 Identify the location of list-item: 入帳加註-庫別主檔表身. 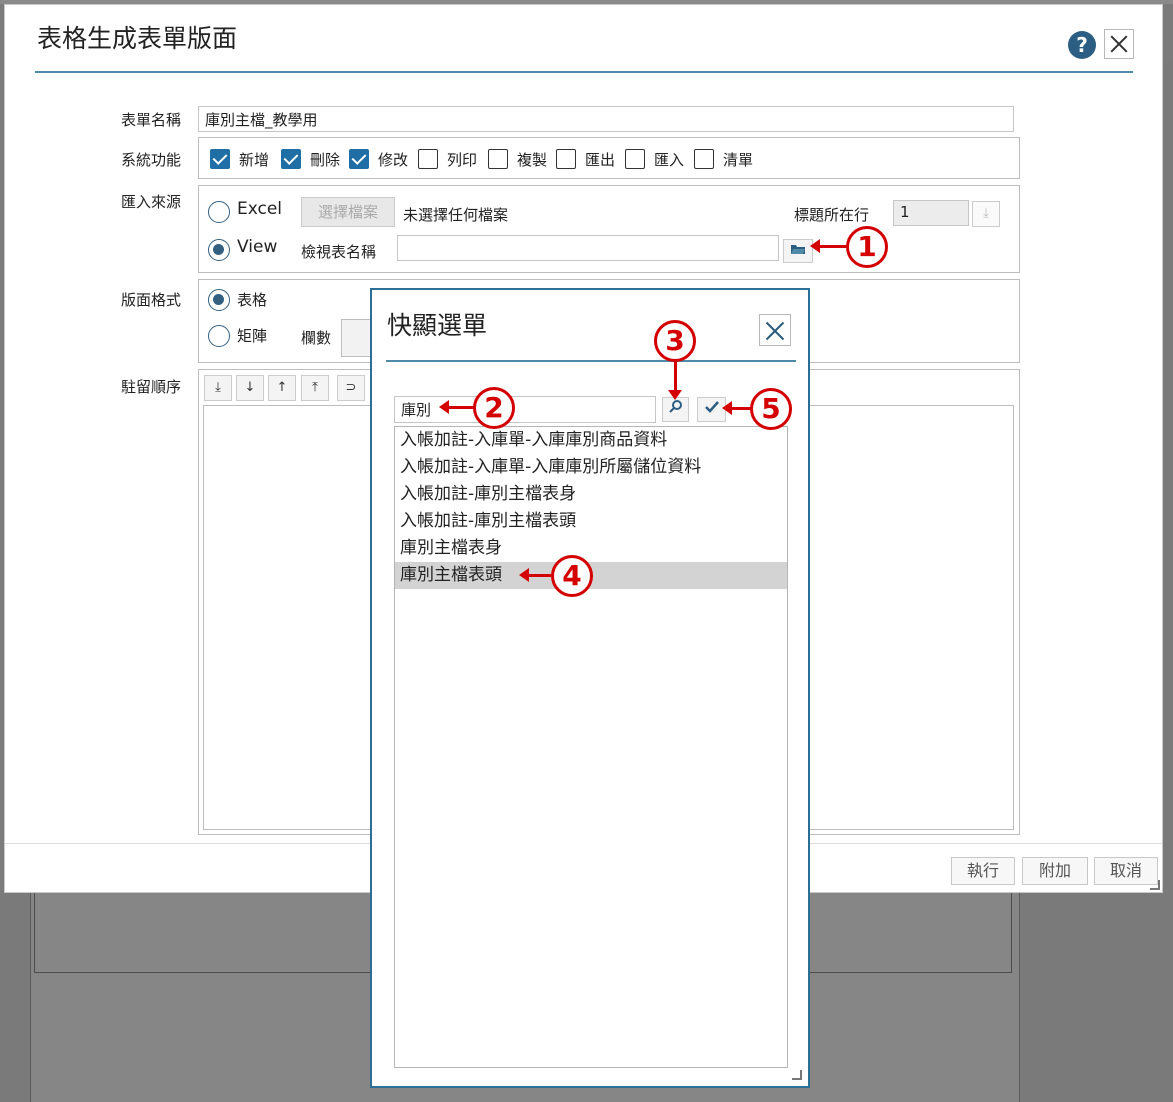
(591, 494).